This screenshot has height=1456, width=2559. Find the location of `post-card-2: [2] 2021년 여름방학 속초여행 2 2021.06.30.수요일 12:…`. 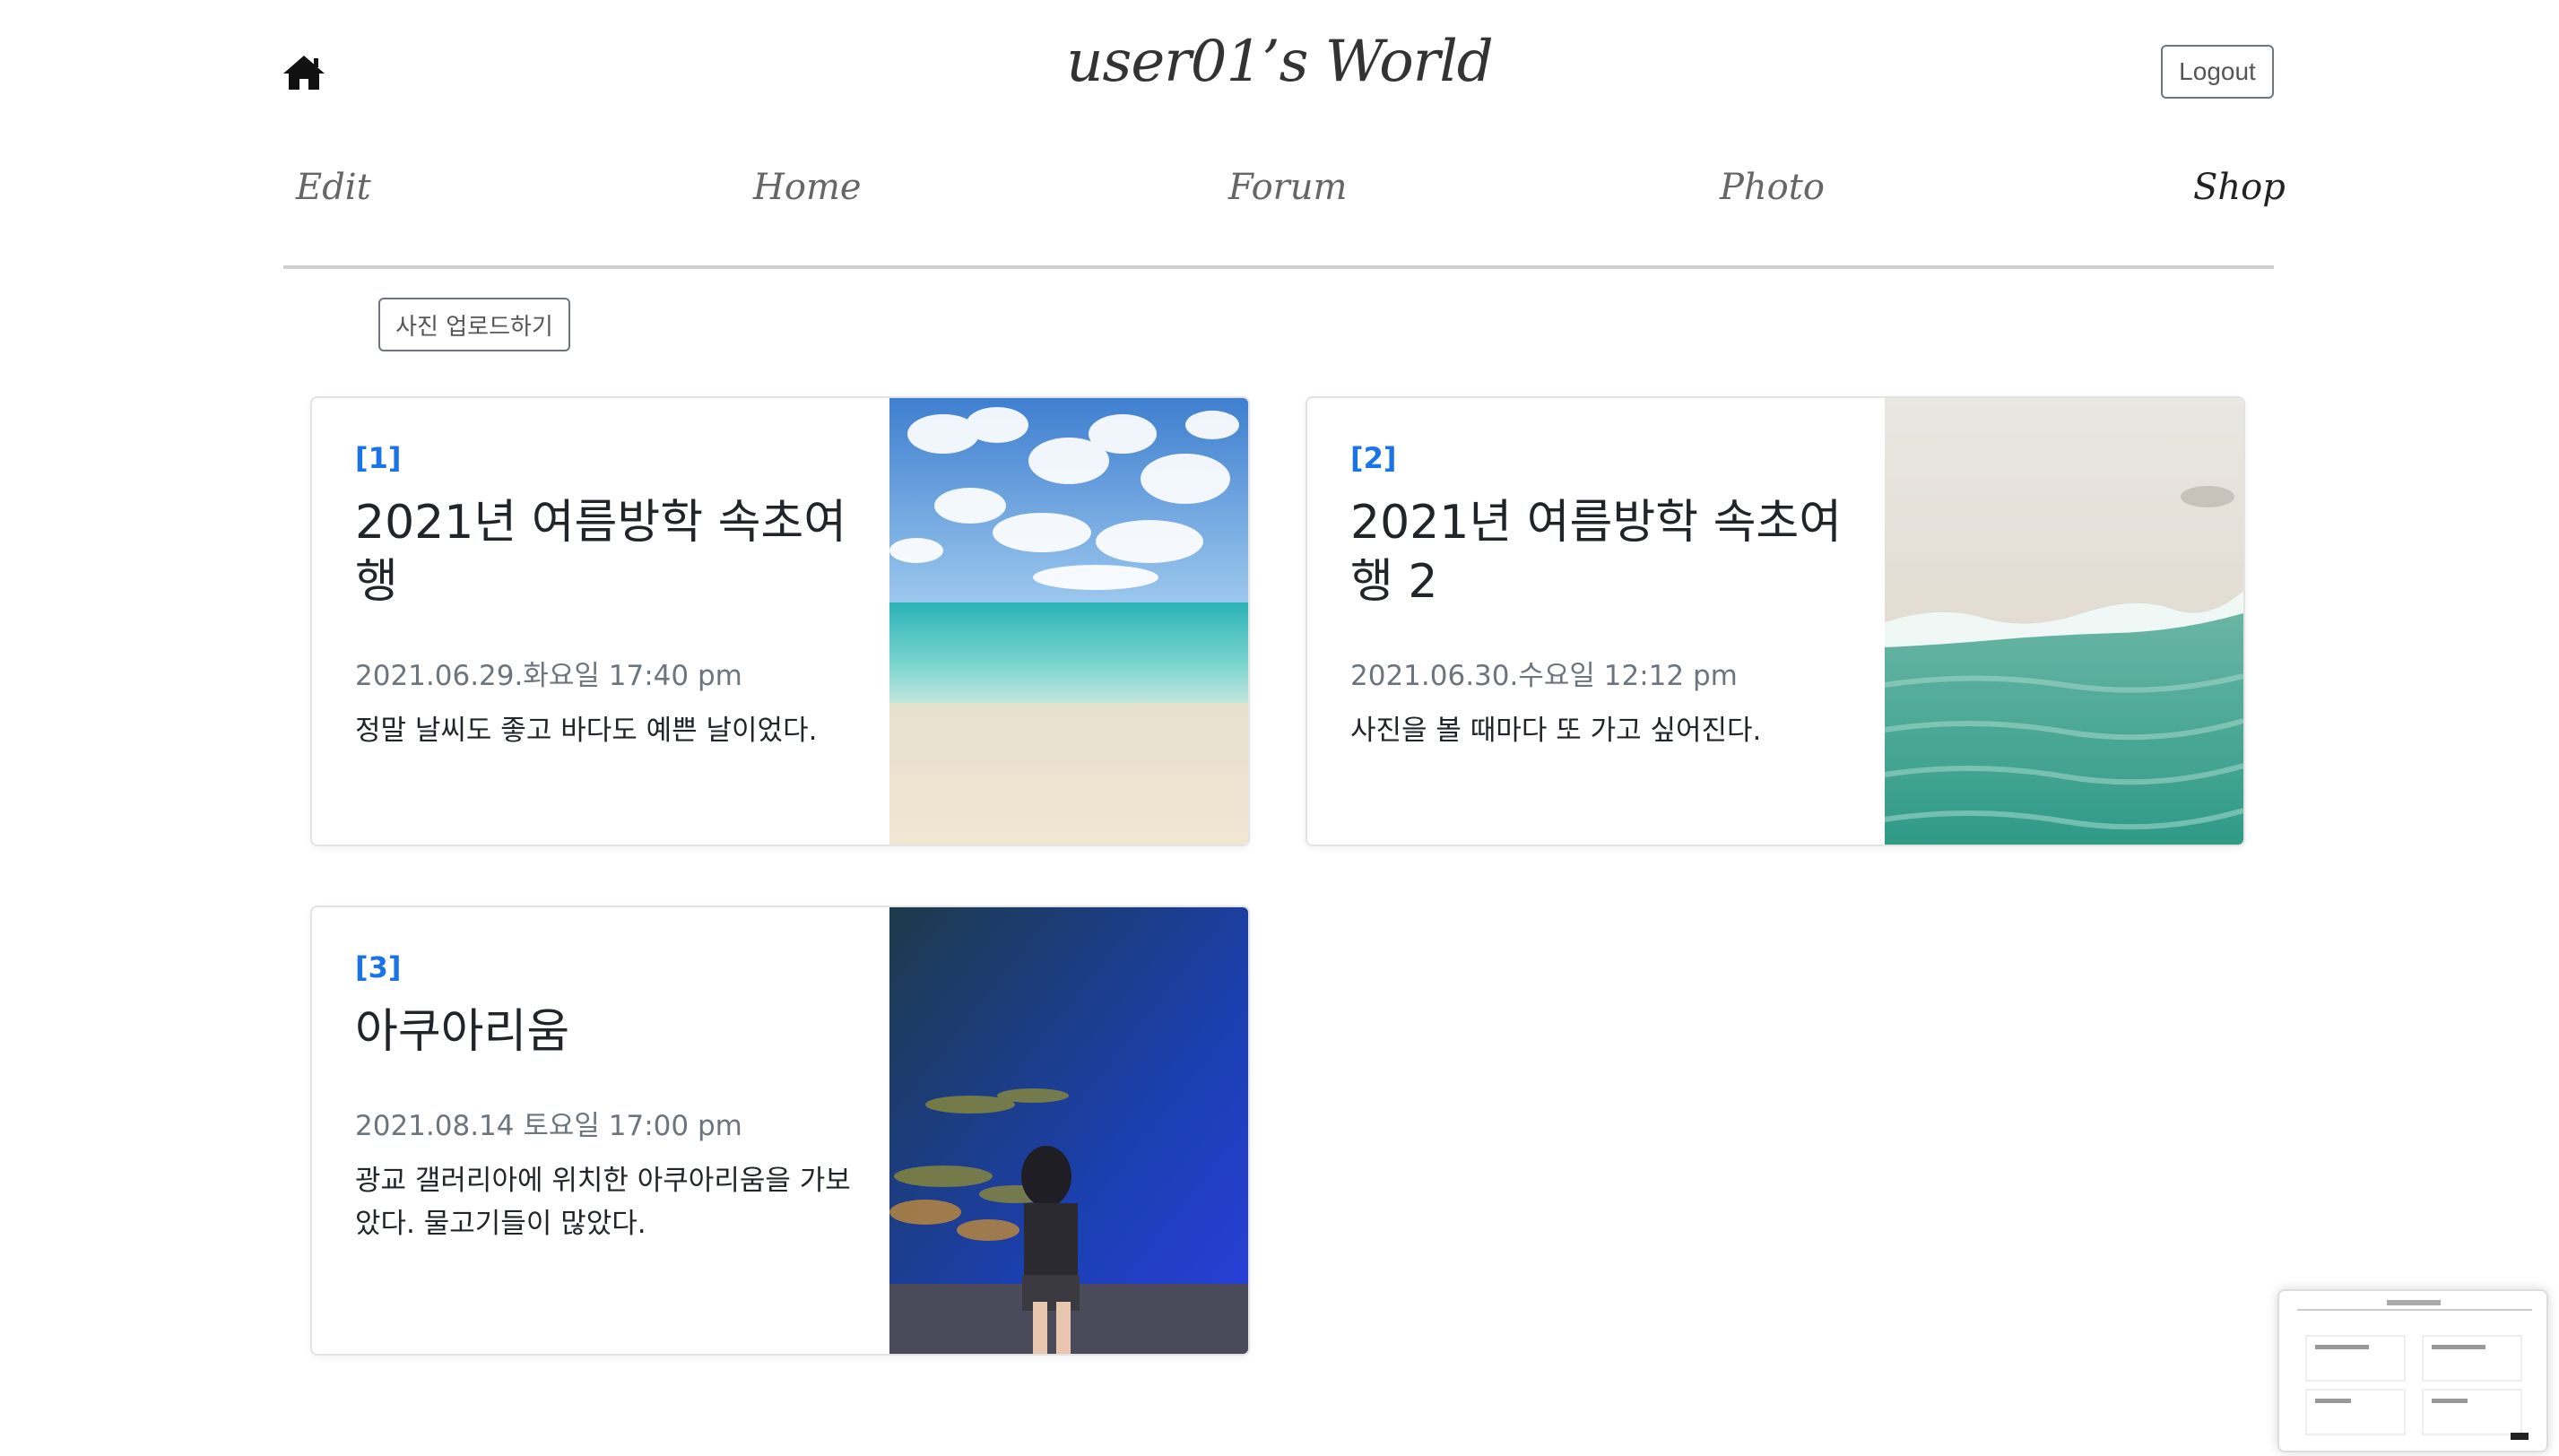

post-card-2: [2] 2021년 여름방학 속초여행 2 2021.06.30.수요일 12:… is located at coordinates (1775, 621).